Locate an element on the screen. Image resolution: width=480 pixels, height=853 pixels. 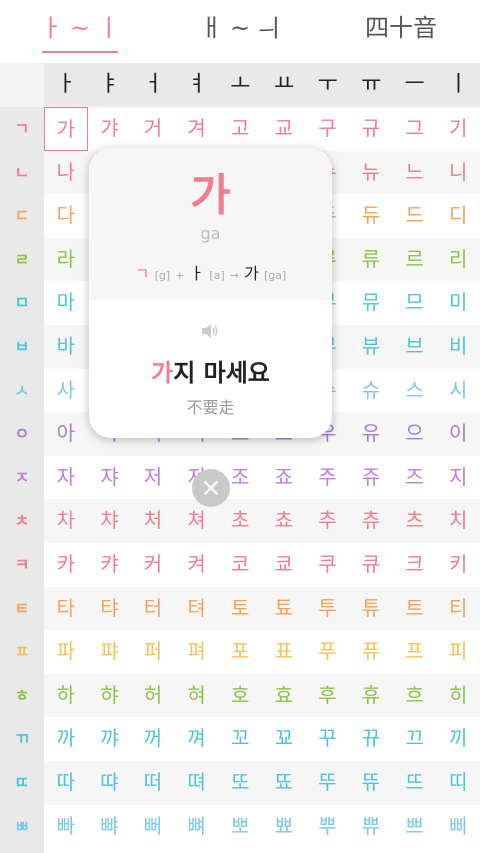
syllable-cell: 미 is located at coordinates (458, 303).